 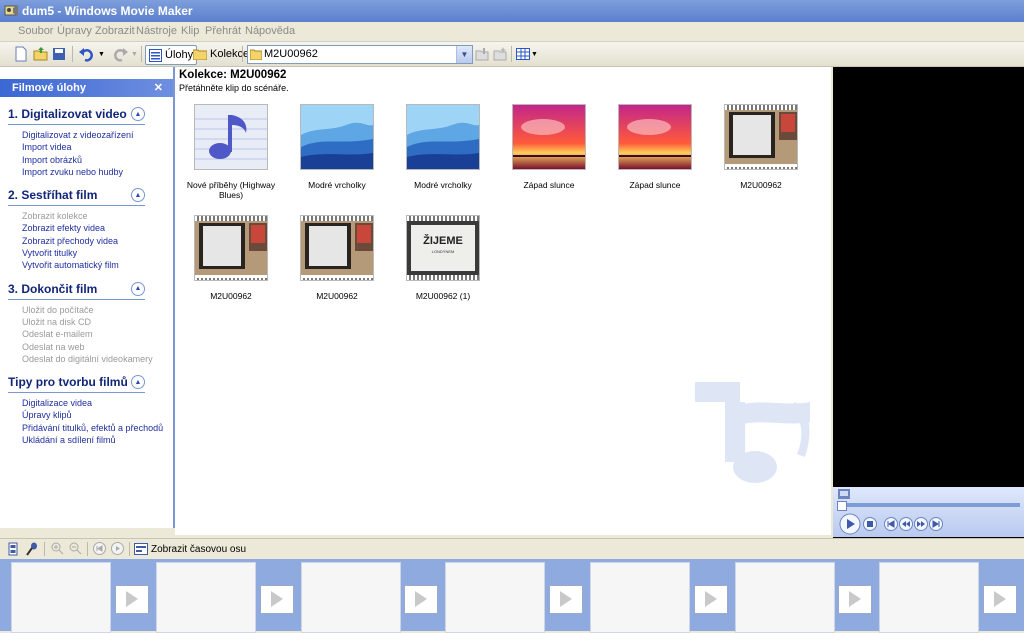 What do you see at coordinates (21, 54) in the screenshot?
I see `new-project-icon` at bounding box center [21, 54].